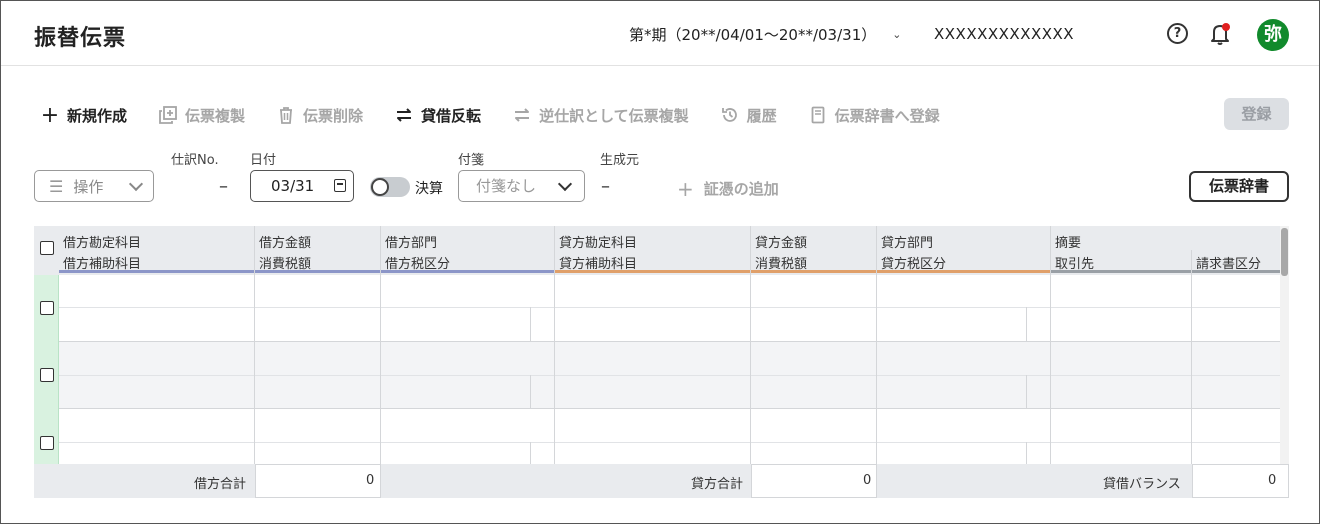 The width and height of the screenshot is (1320, 524). I want to click on delete-entry-label: 伝票削除, so click(333, 115).